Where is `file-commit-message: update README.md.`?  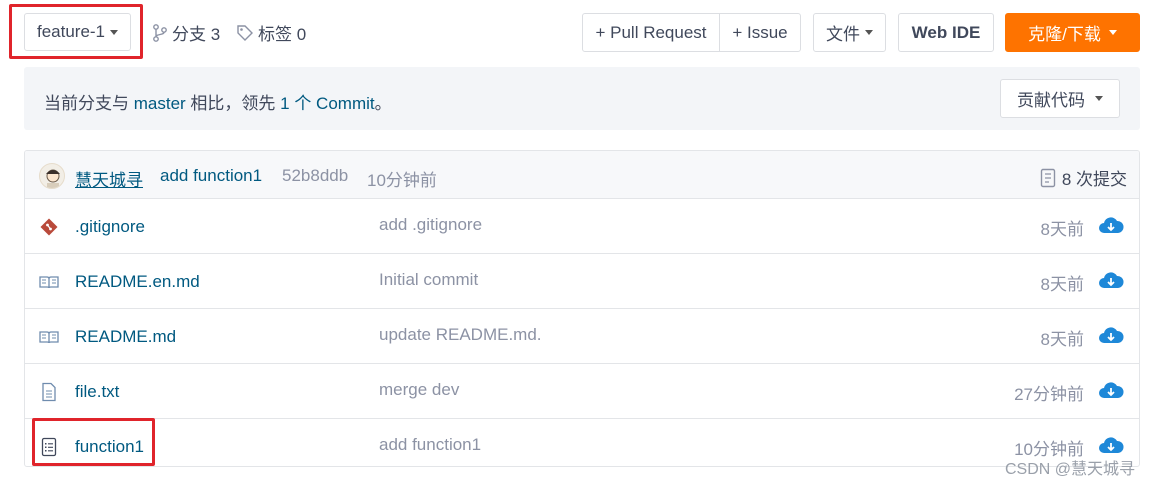 file-commit-message: update README.md. is located at coordinates (460, 335).